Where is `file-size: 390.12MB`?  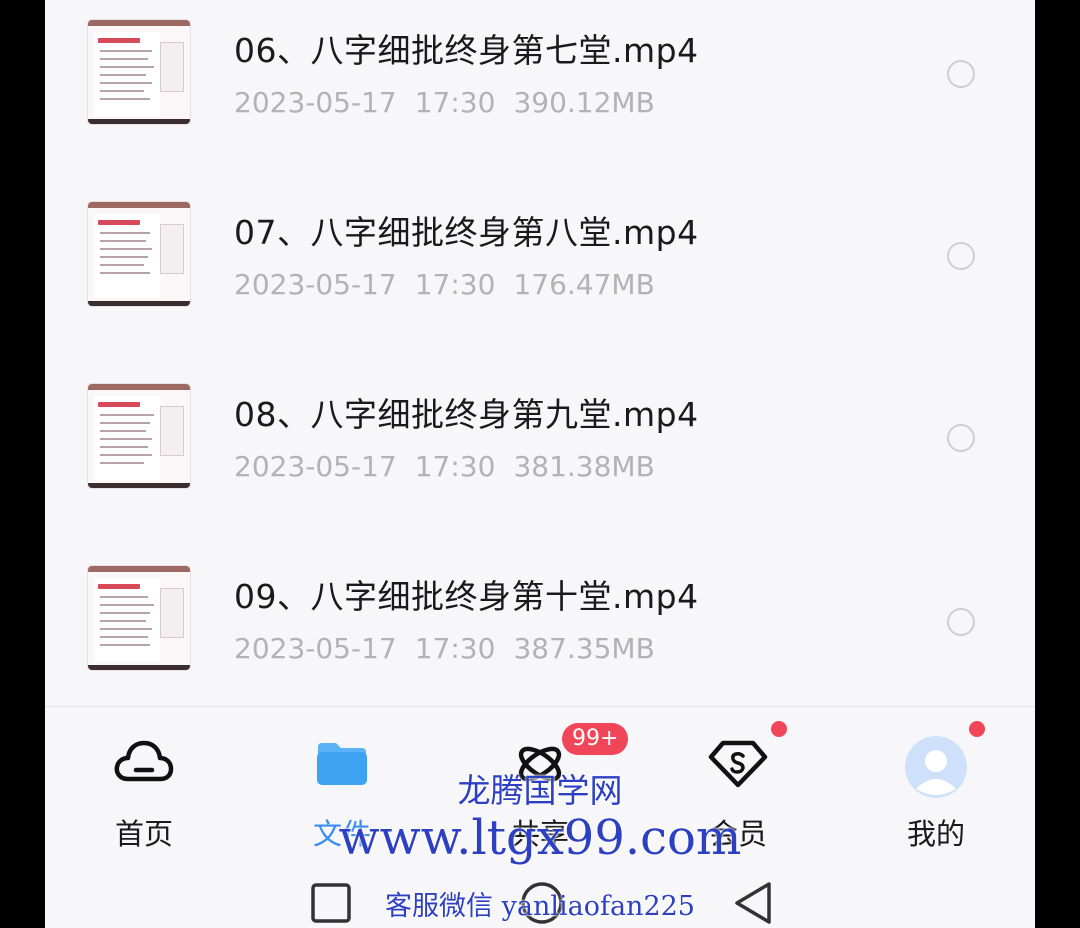 file-size: 390.12MB is located at coordinates (584, 102).